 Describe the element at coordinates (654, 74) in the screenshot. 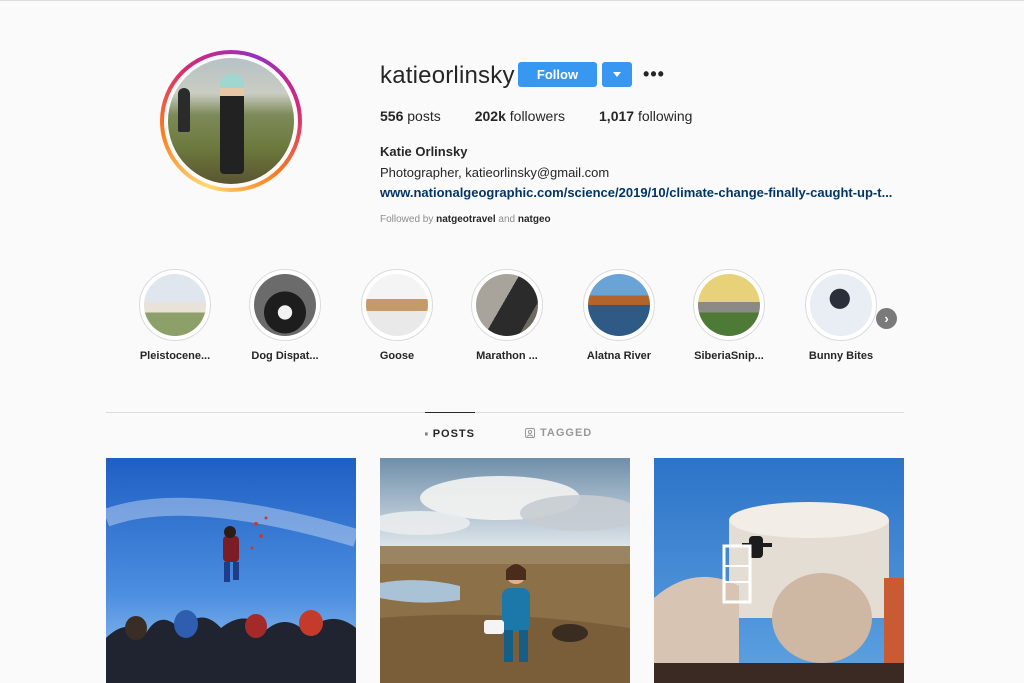

I see `more-options-icon: •••` at that location.